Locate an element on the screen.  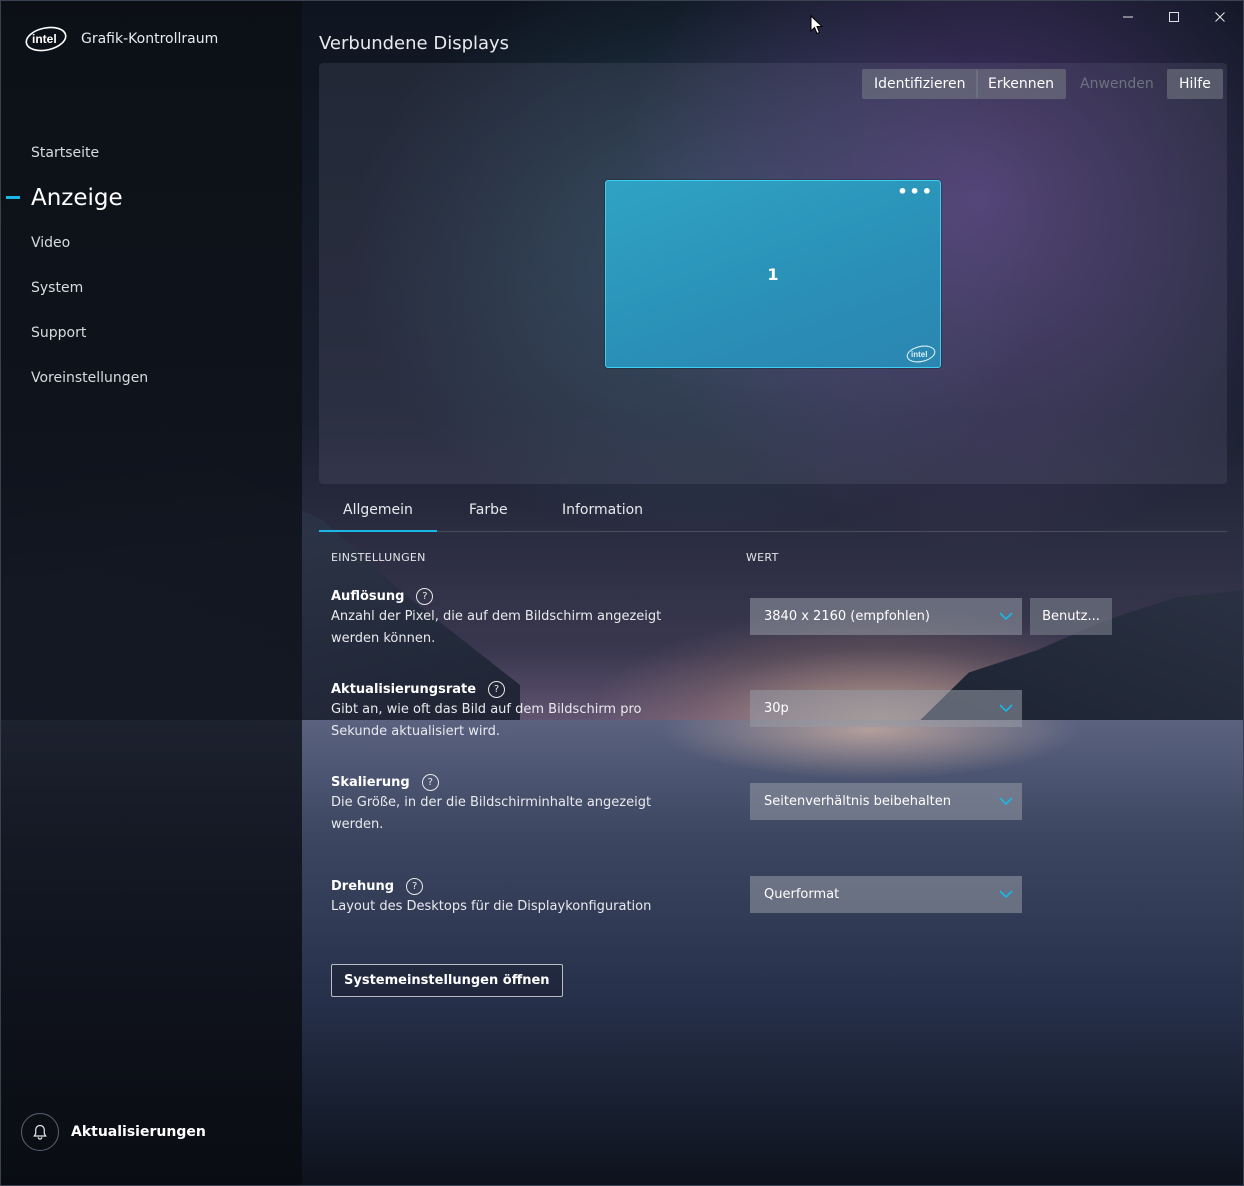
setting-title: Auflösung is located at coordinates (368, 596).